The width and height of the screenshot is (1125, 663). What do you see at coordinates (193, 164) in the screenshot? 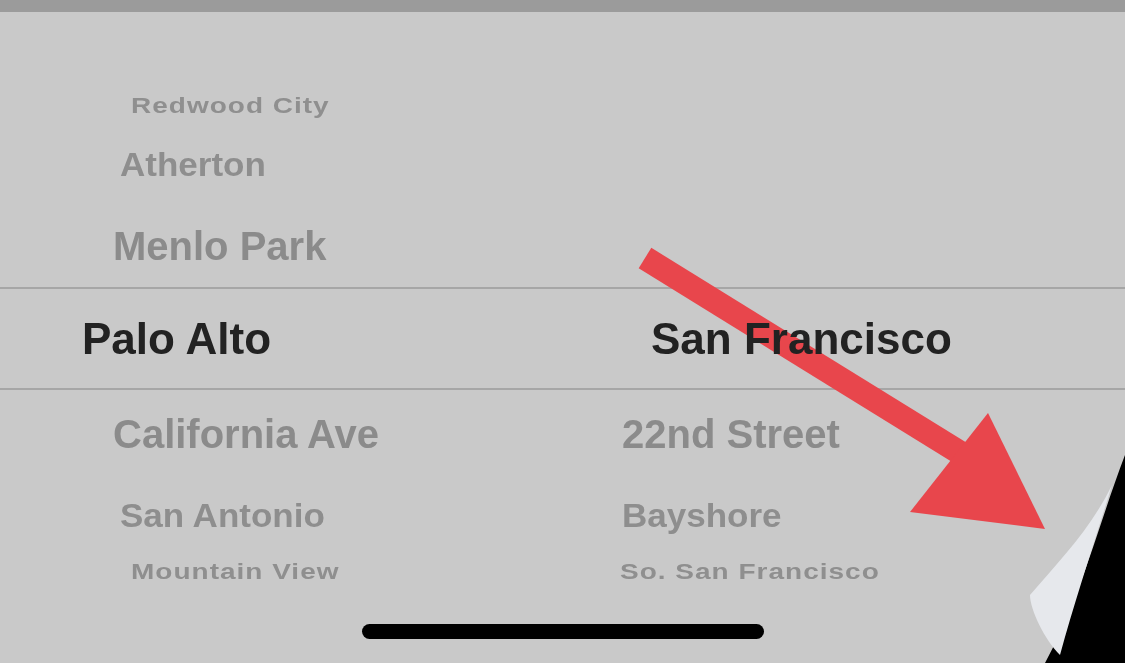
I see `picker-option: Atherton` at bounding box center [193, 164].